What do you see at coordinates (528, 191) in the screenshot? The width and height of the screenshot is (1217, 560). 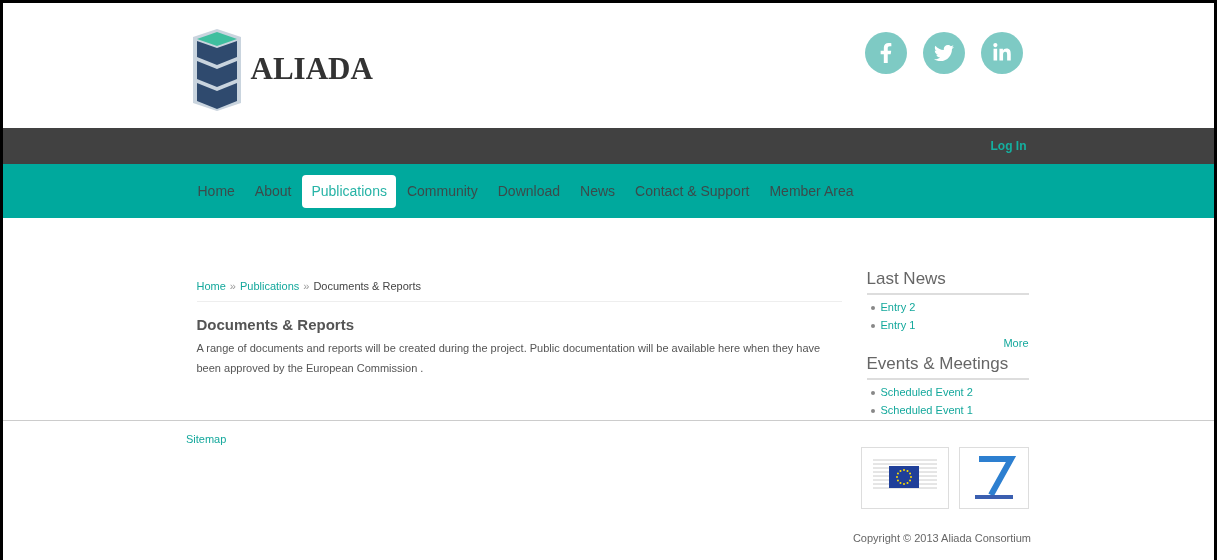 I see `nav-tab: Download` at bounding box center [528, 191].